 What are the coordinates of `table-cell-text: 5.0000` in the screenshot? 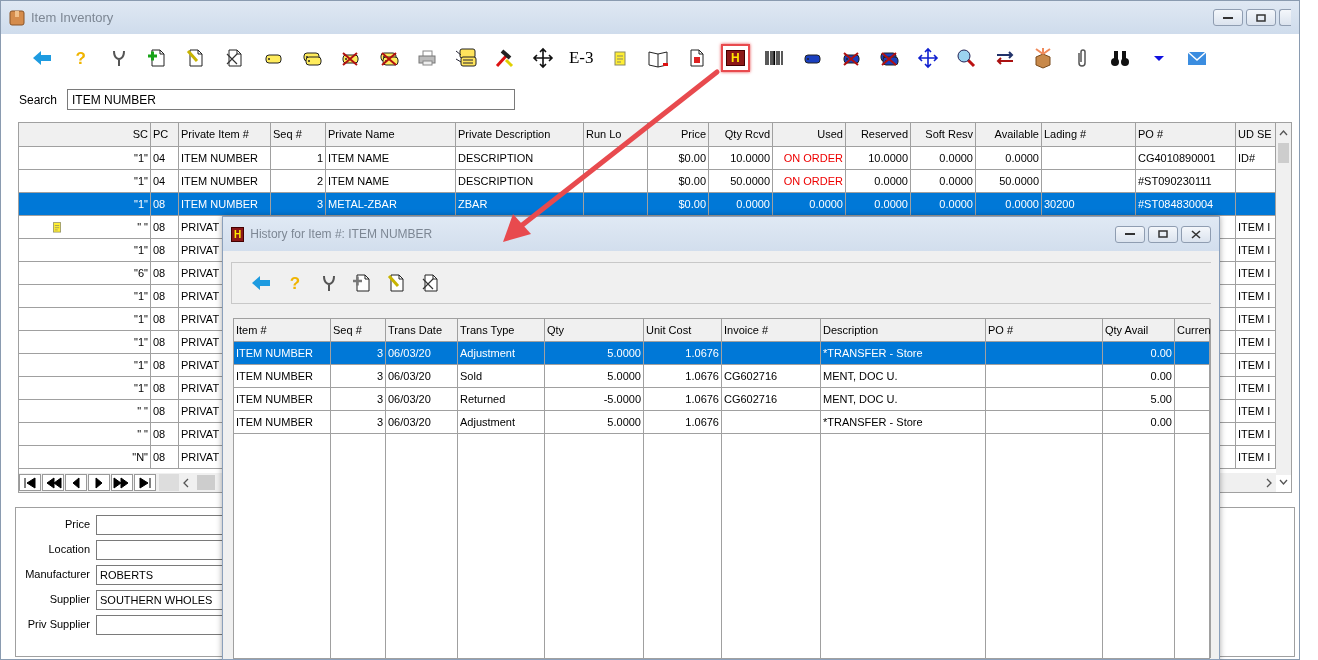 It's located at (624, 376).